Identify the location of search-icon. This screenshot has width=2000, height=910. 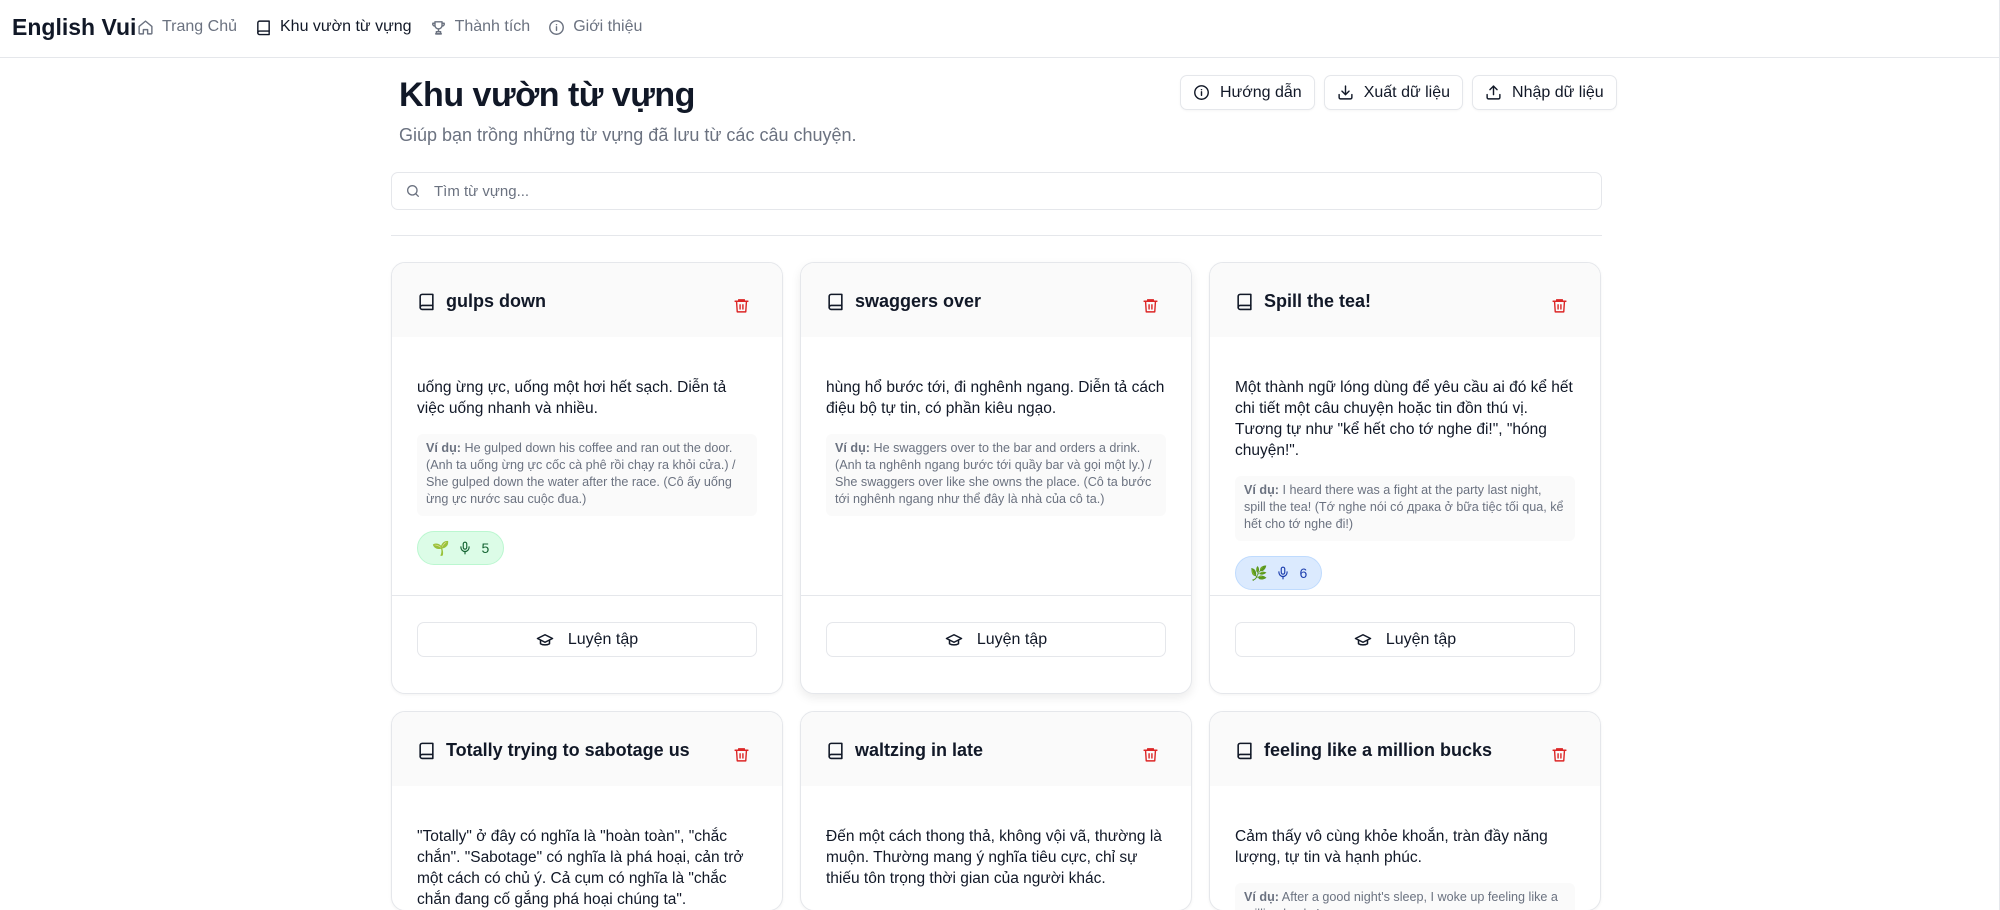
(413, 191).